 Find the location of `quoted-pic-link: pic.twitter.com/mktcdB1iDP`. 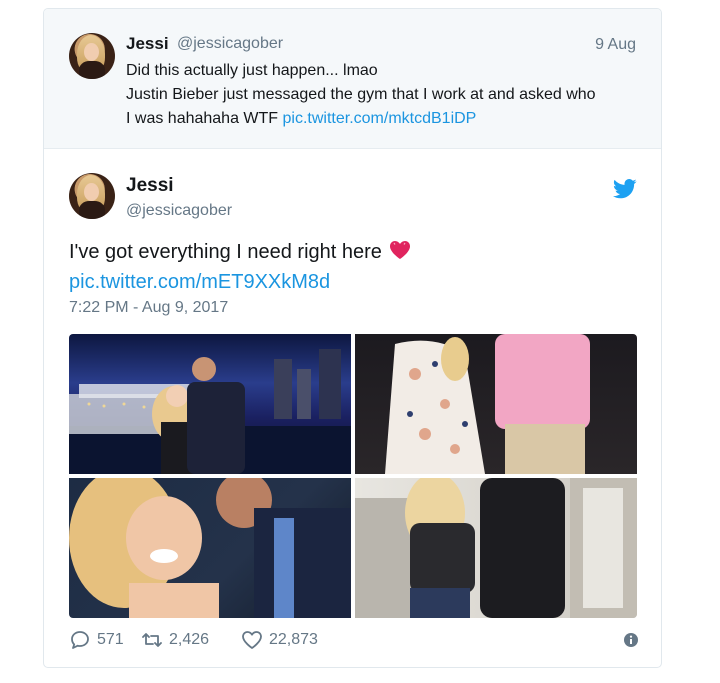

quoted-pic-link: pic.twitter.com/mktcdB1iDP is located at coordinates (380, 118).